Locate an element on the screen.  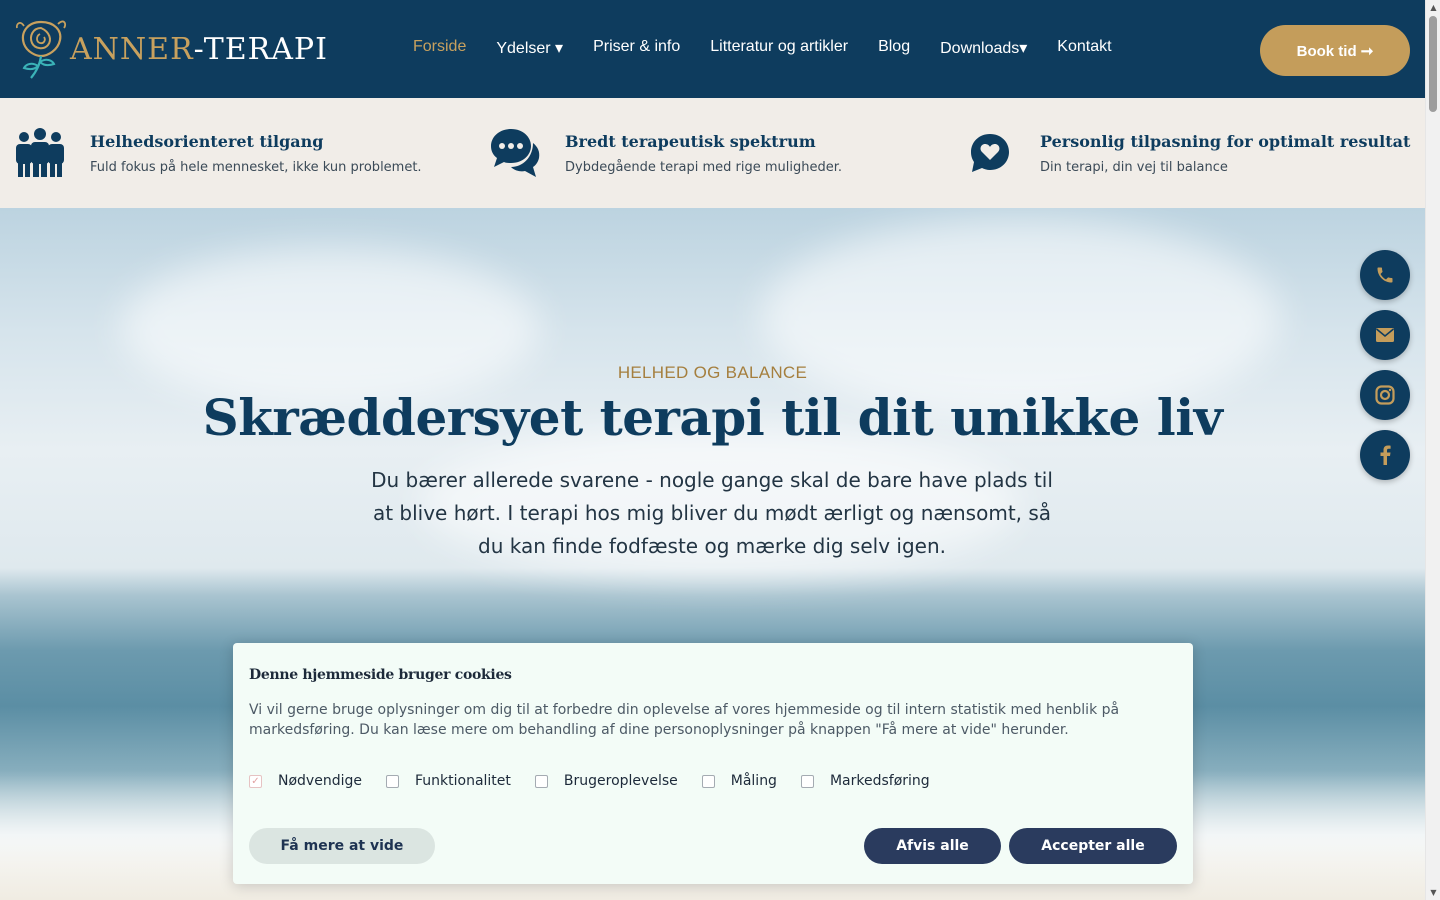
logo-text: ANNER-TERAPI is located at coordinates (199, 49).